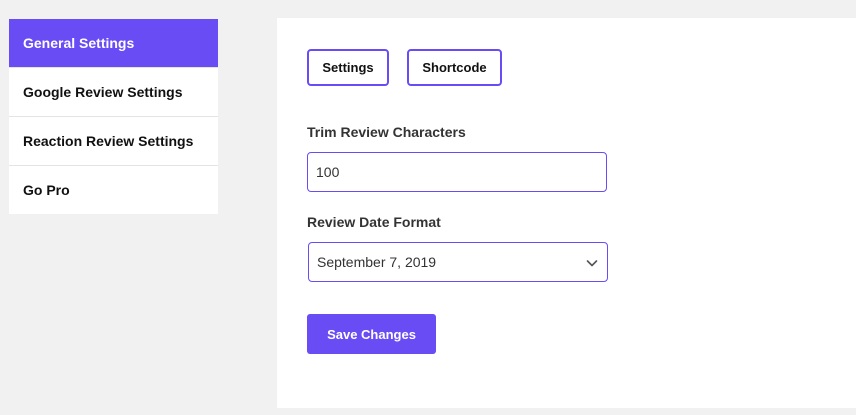 This screenshot has width=856, height=415. I want to click on sidebar-item-reaction-review-settings: Reaction Review Settings, so click(113, 140).